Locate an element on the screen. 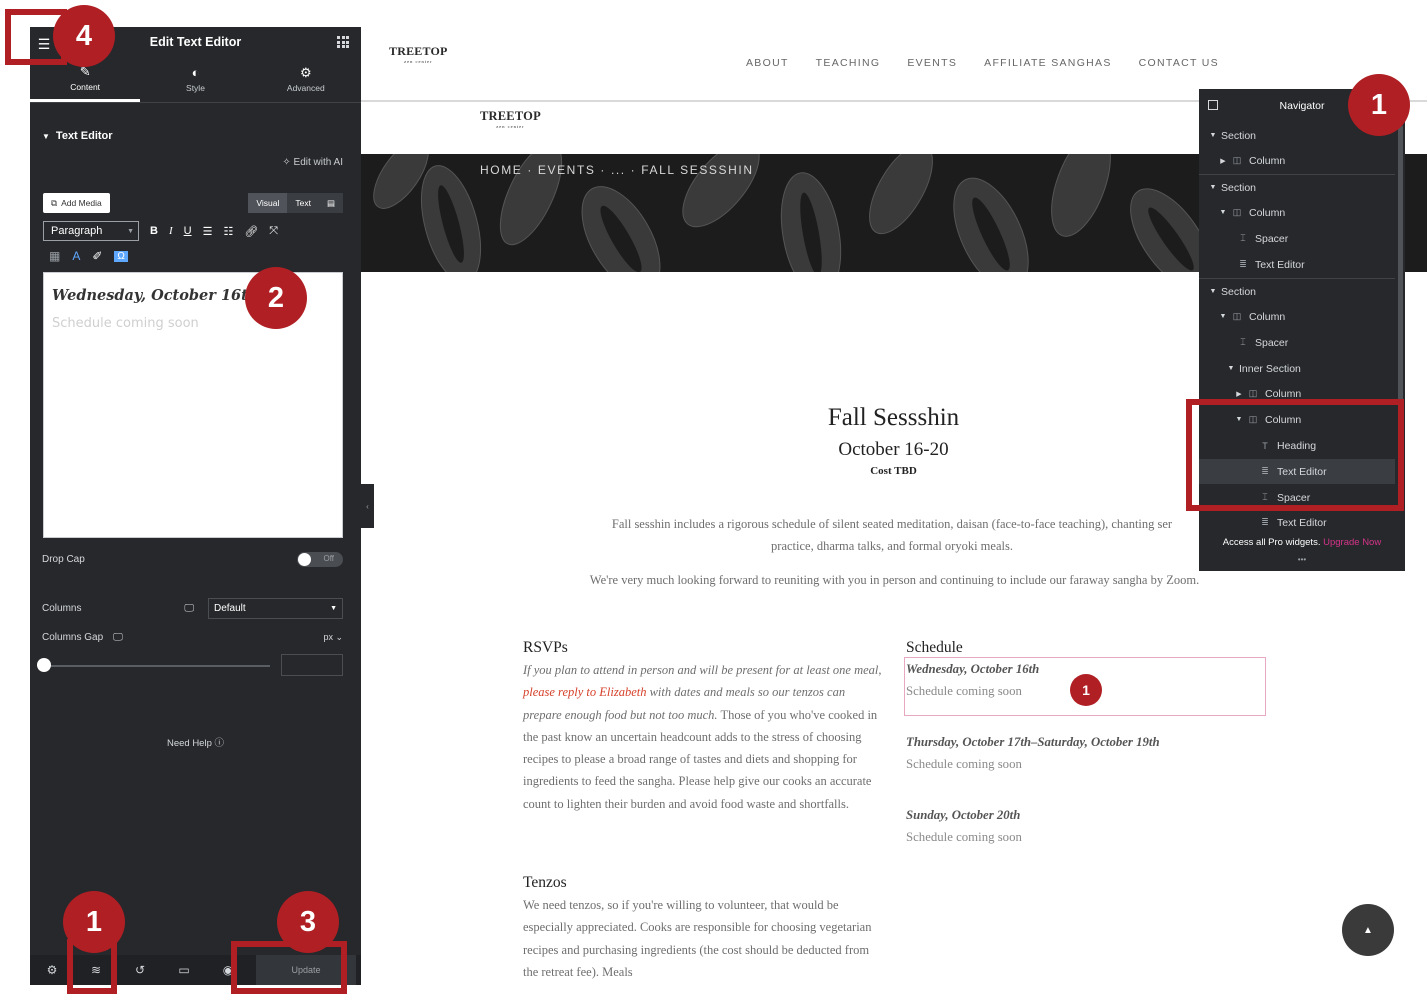 The image size is (1427, 994). reply-to-elizabeth-link: please reply to Elizabeth is located at coordinates (584, 692).